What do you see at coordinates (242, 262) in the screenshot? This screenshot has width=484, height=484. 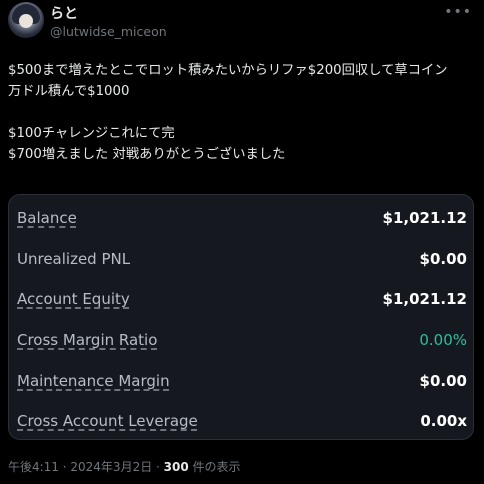 I see `account-row-unrealized-pnl: Unrealized PNL $0.00` at bounding box center [242, 262].